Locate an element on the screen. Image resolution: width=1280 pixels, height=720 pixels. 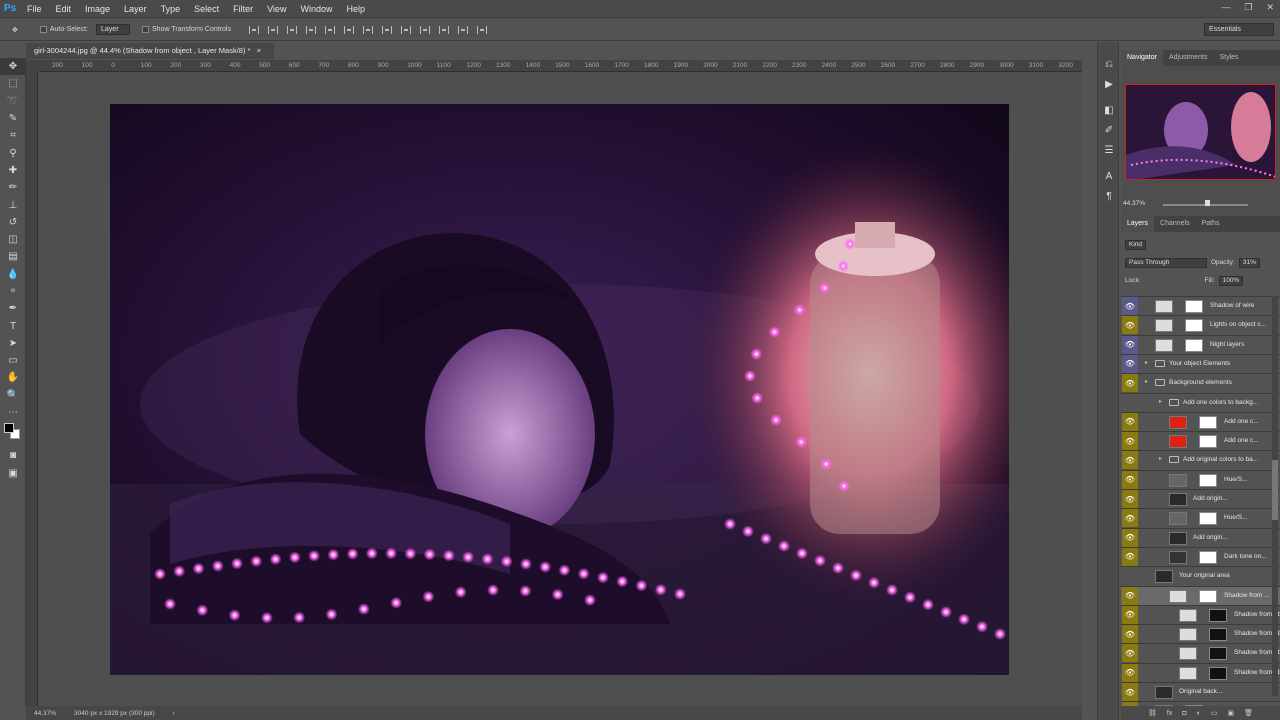
character-icon: A is located at coordinates (1109, 176).